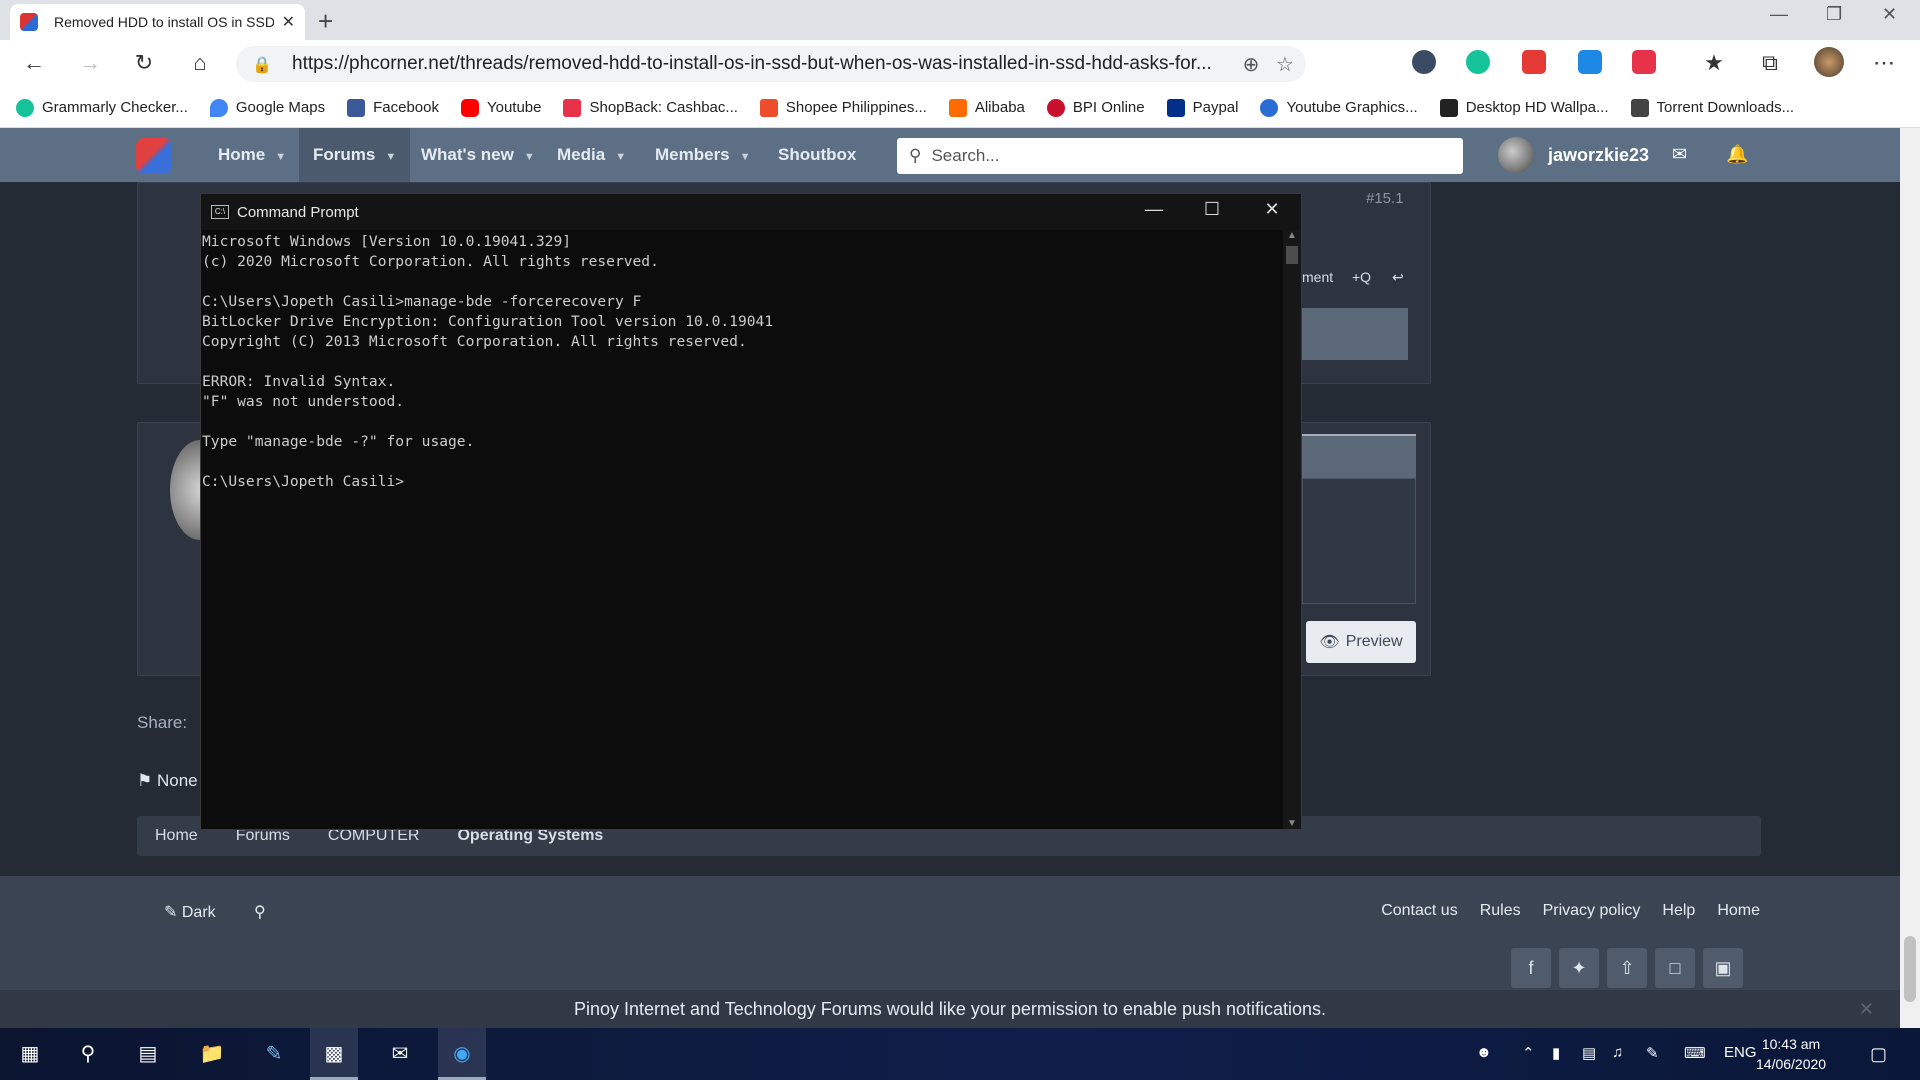  I want to click on people-icon: ☻, so click(1484, 1052).